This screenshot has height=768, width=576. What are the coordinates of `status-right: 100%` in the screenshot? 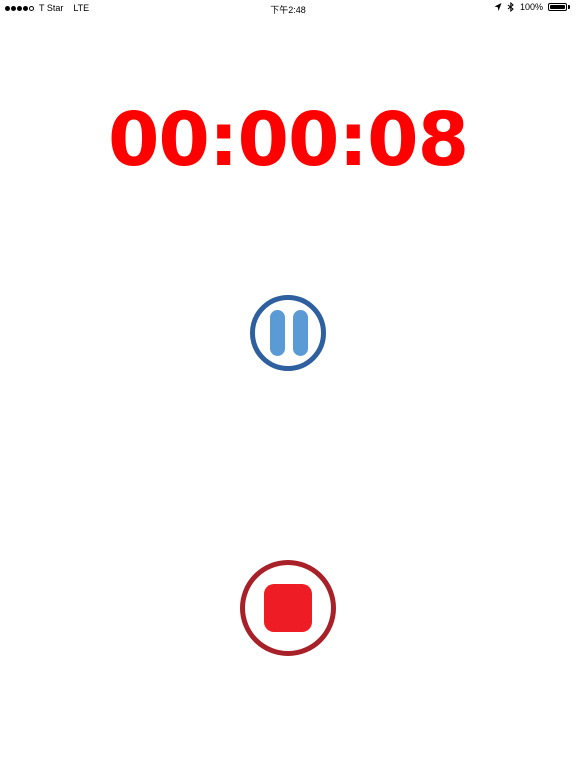 It's located at (532, 7).